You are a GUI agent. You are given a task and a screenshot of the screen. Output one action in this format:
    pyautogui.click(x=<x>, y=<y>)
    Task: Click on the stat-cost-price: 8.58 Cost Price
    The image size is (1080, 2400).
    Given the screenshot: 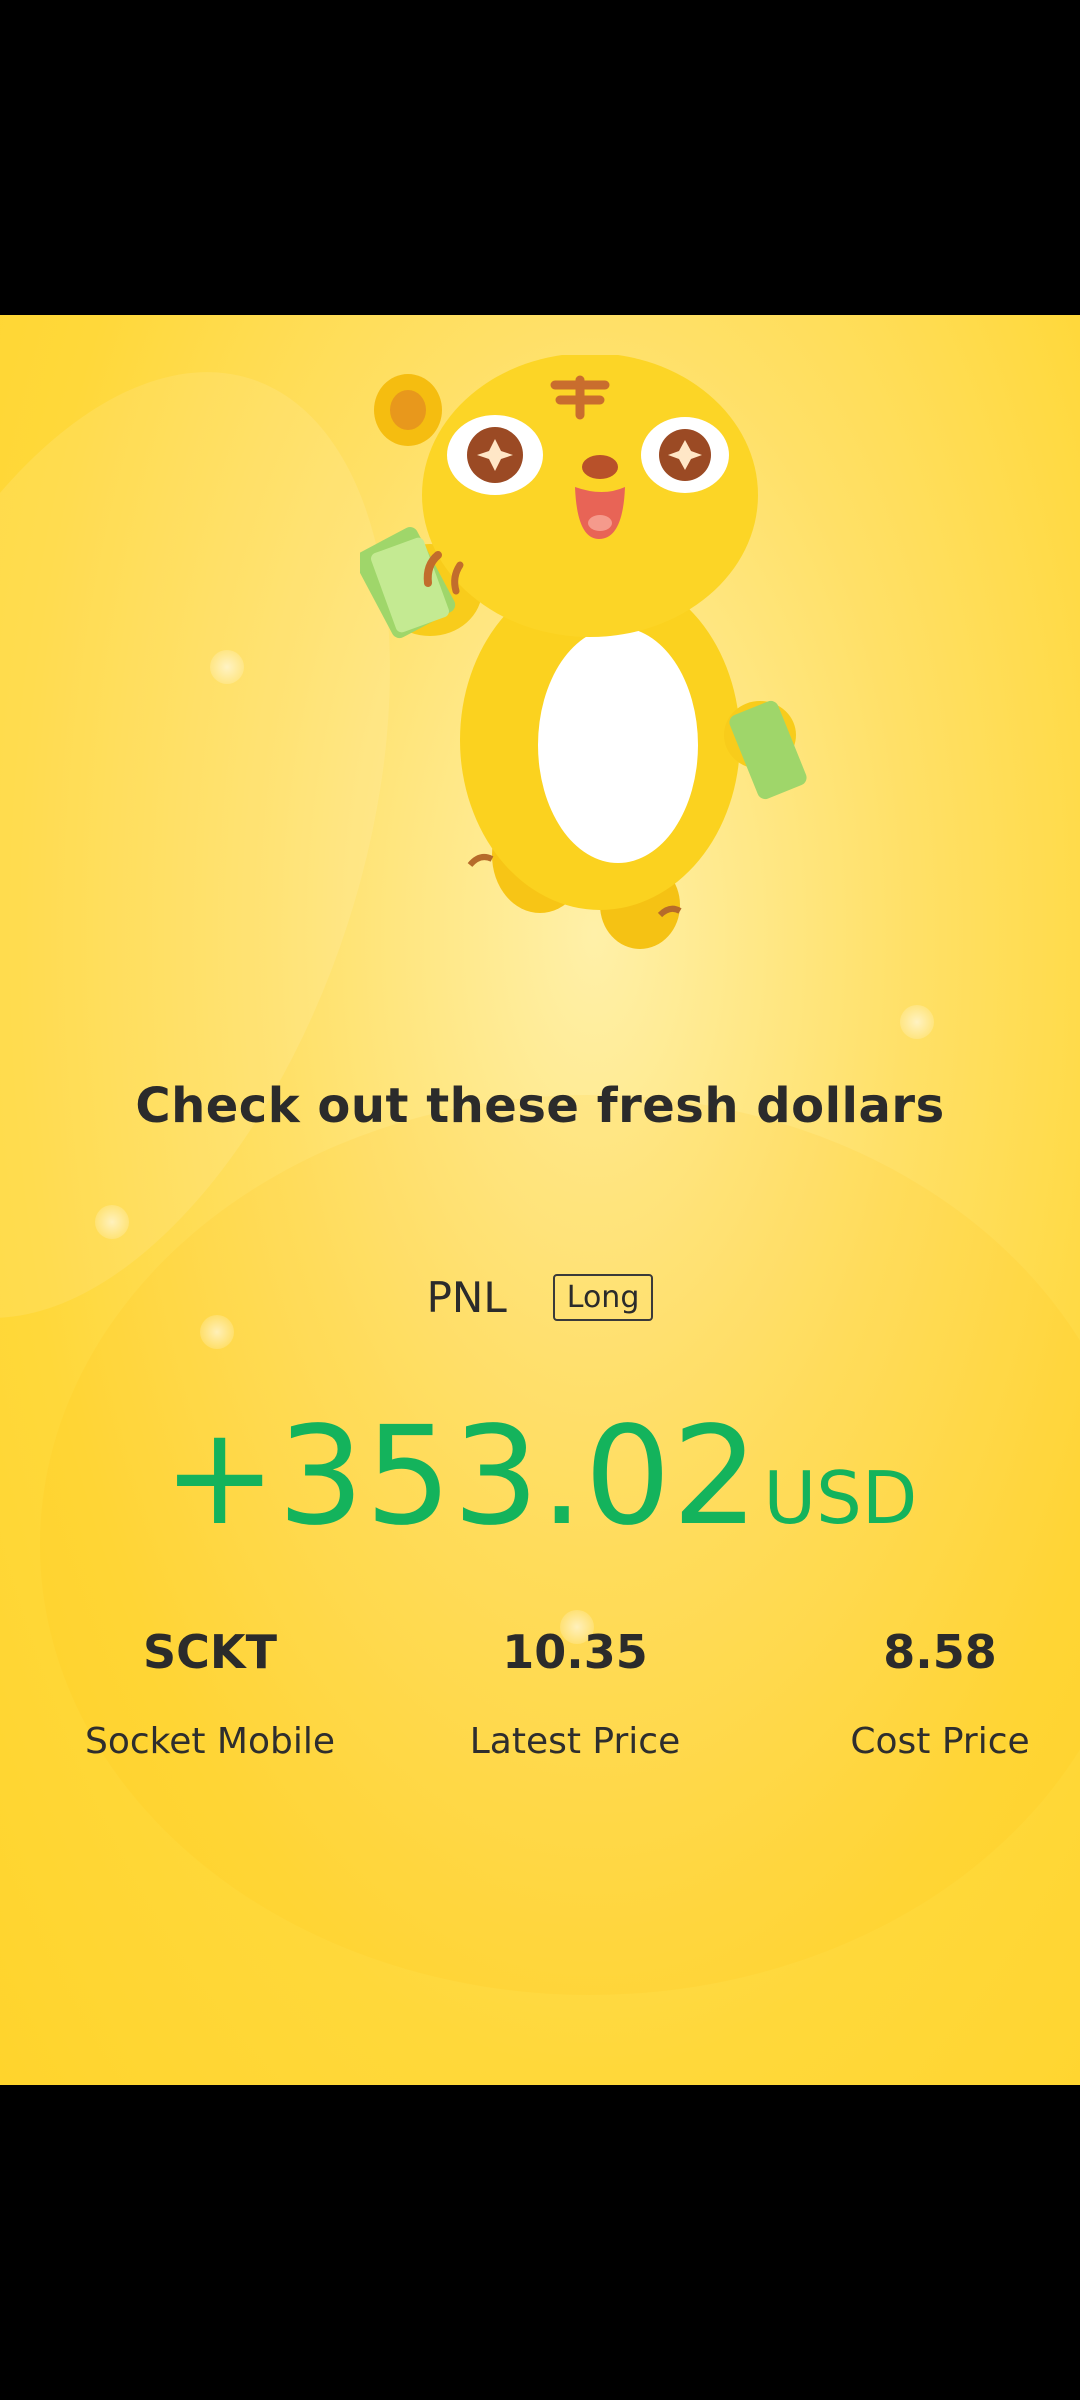 What is the action you would take?
    pyautogui.click(x=920, y=1693)
    